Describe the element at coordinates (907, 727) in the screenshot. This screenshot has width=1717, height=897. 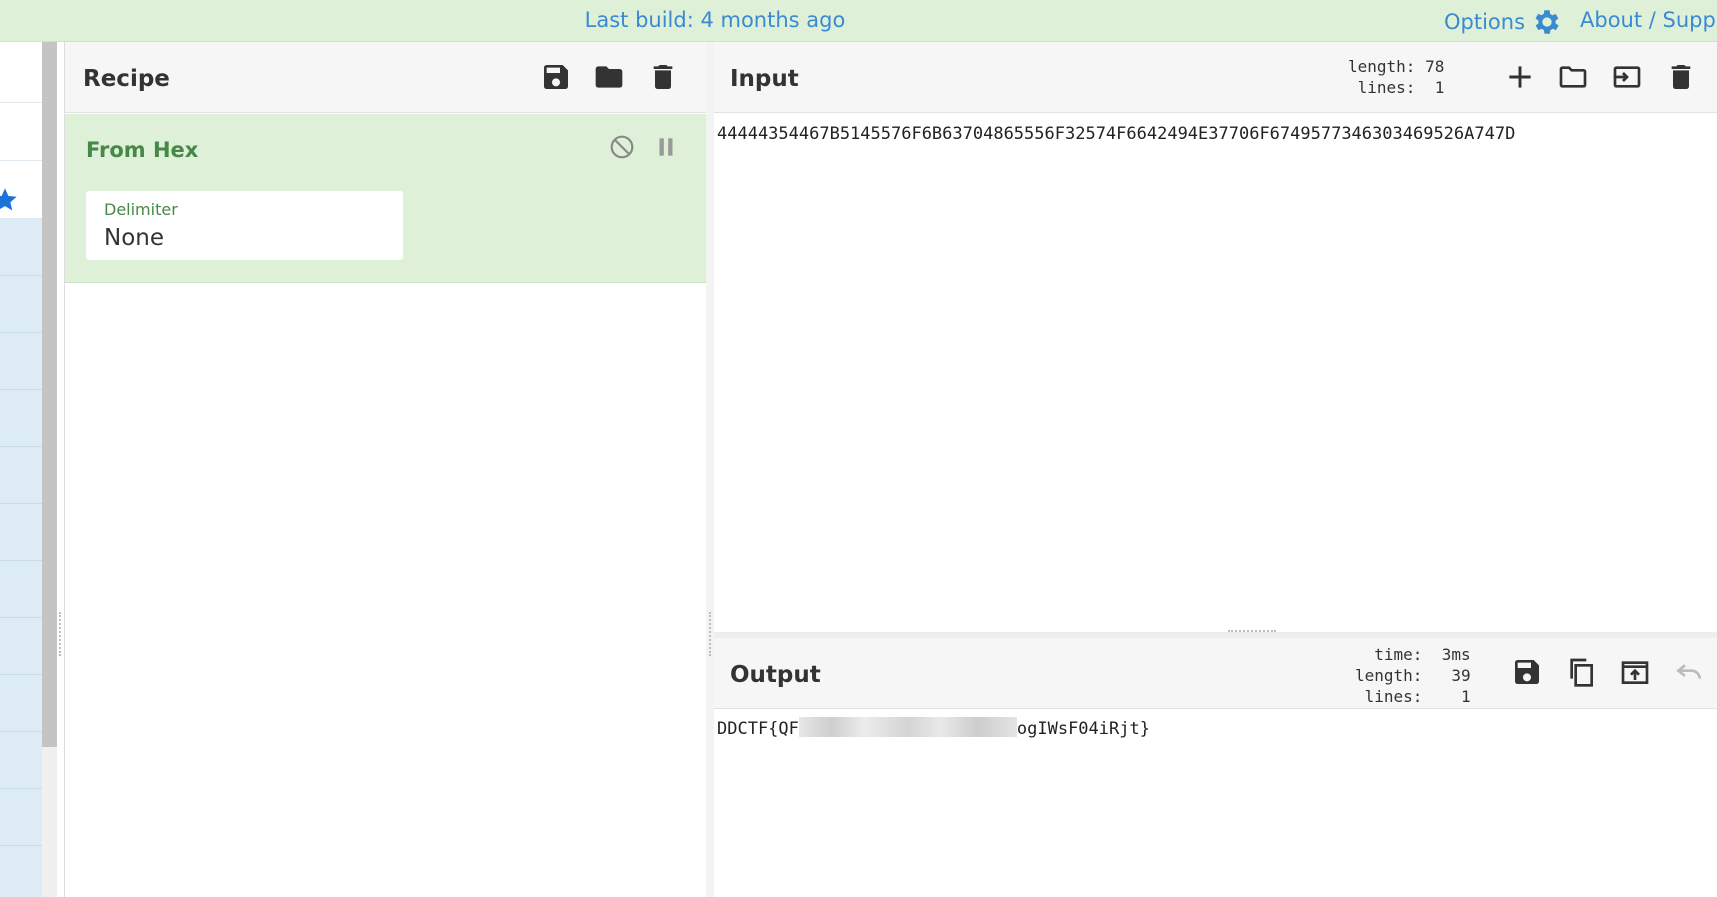
I see `redacted-region` at that location.